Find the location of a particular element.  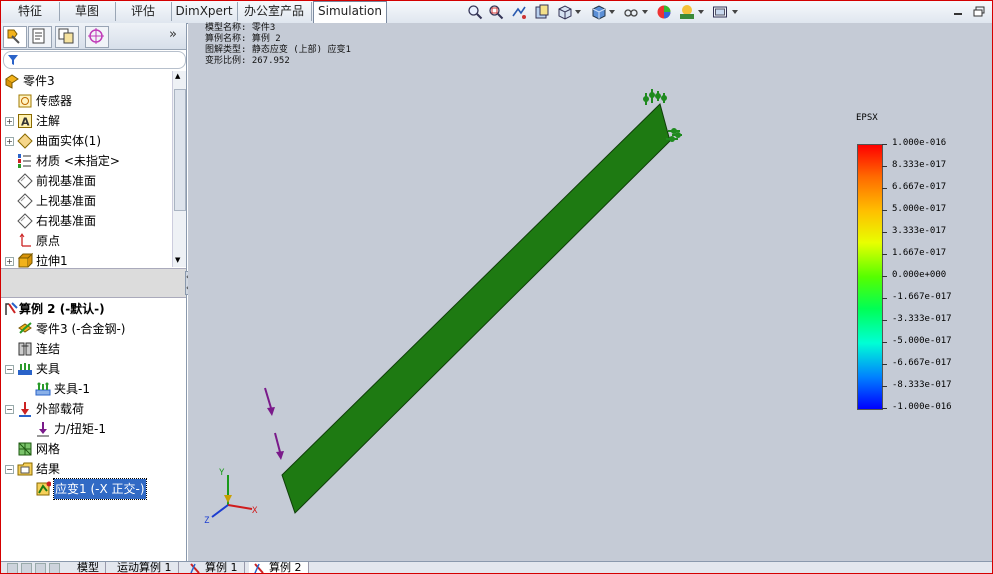

scroll-thumb is located at coordinates (180, 150).